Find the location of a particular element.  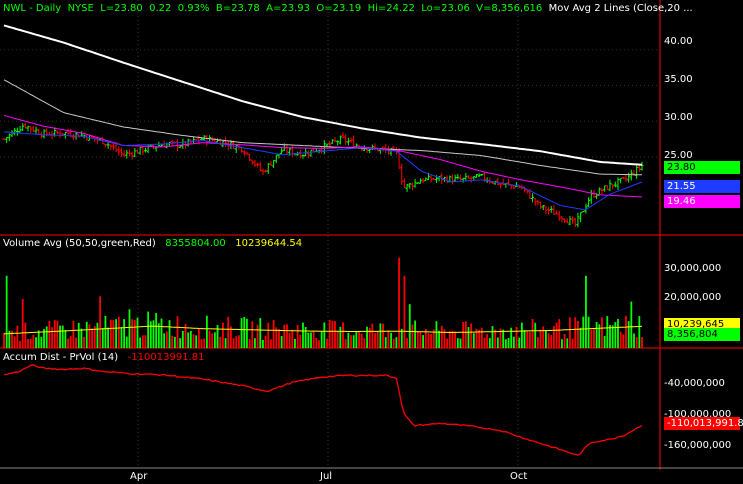

x-axis-label-oct: Oct is located at coordinates (519, 476).